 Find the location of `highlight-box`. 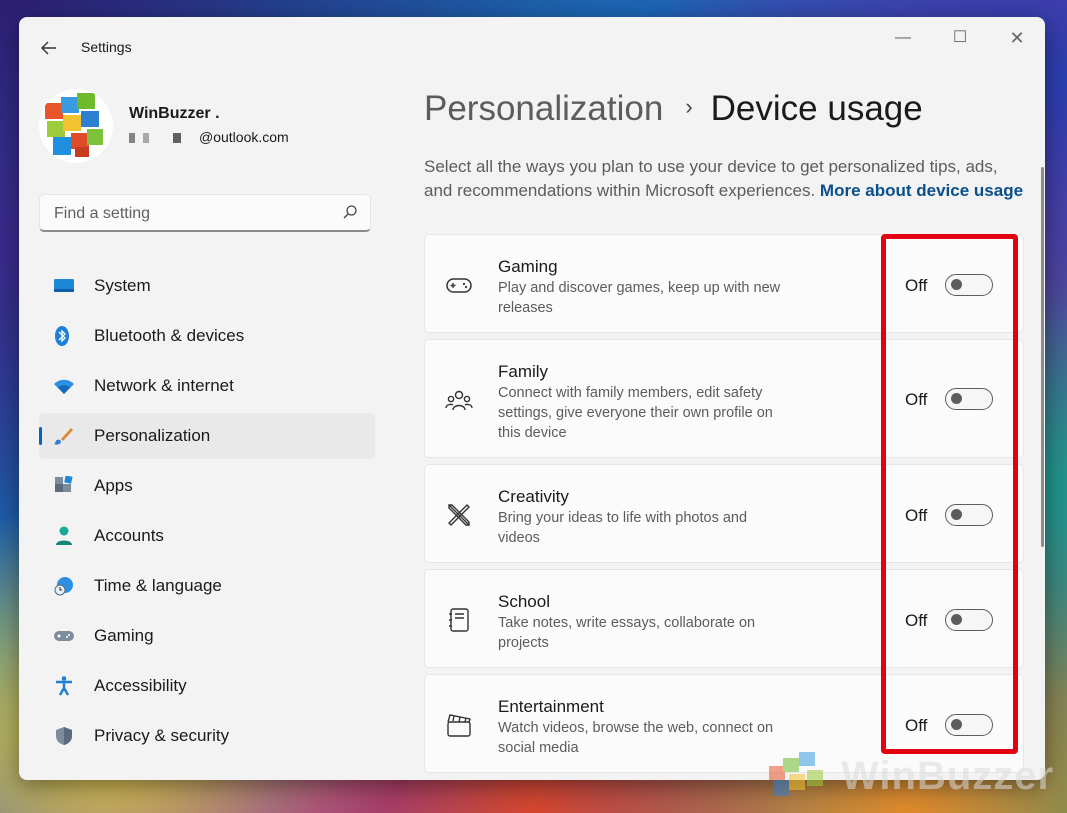

highlight-box is located at coordinates (949, 494).